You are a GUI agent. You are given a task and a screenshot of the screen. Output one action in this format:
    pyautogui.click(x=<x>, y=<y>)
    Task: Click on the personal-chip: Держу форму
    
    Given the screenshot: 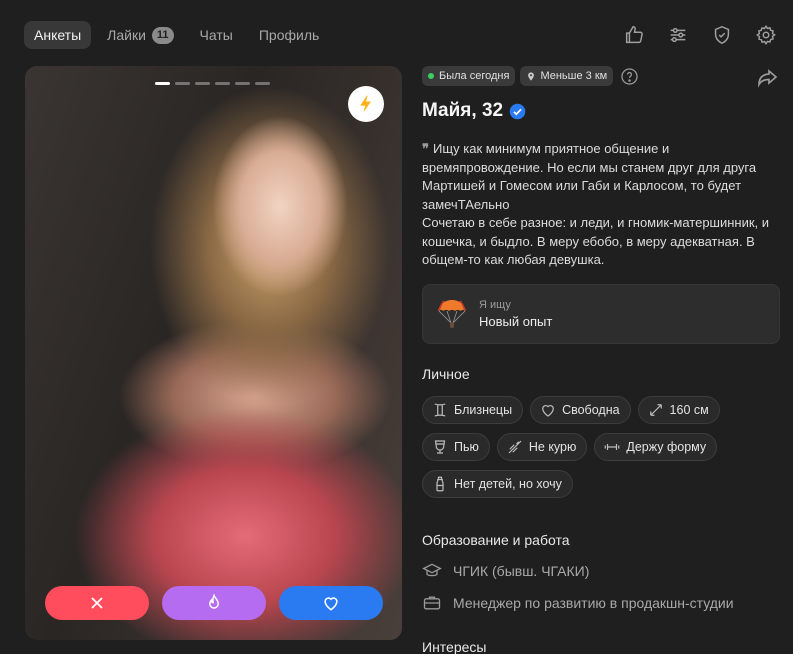 What is the action you would take?
    pyautogui.click(x=656, y=446)
    